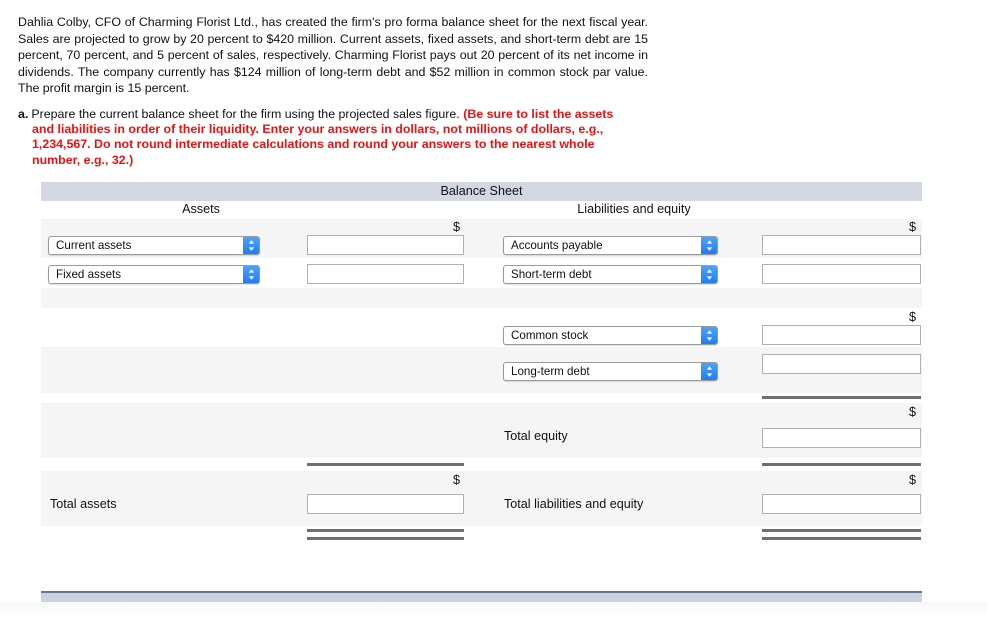 This screenshot has height=617, width=987. I want to click on balance-sheet-column-headers: Assets Liabilities and equity, so click(481, 210).